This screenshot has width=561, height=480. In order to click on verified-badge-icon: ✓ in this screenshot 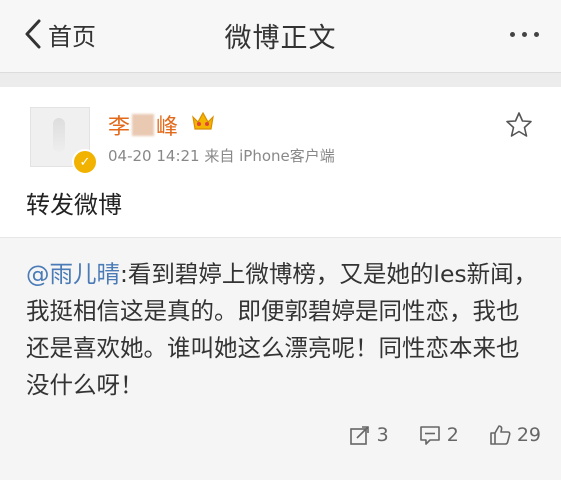, I will do `click(85, 162)`.